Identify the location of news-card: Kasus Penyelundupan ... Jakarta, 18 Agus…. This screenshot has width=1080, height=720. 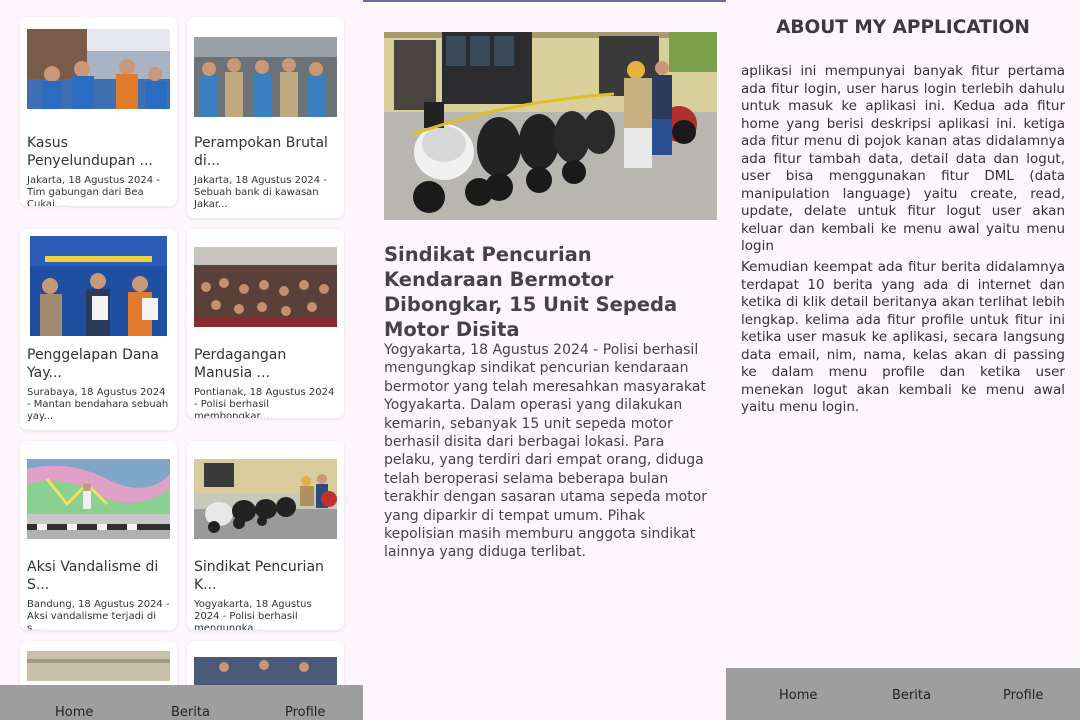
(98, 111).